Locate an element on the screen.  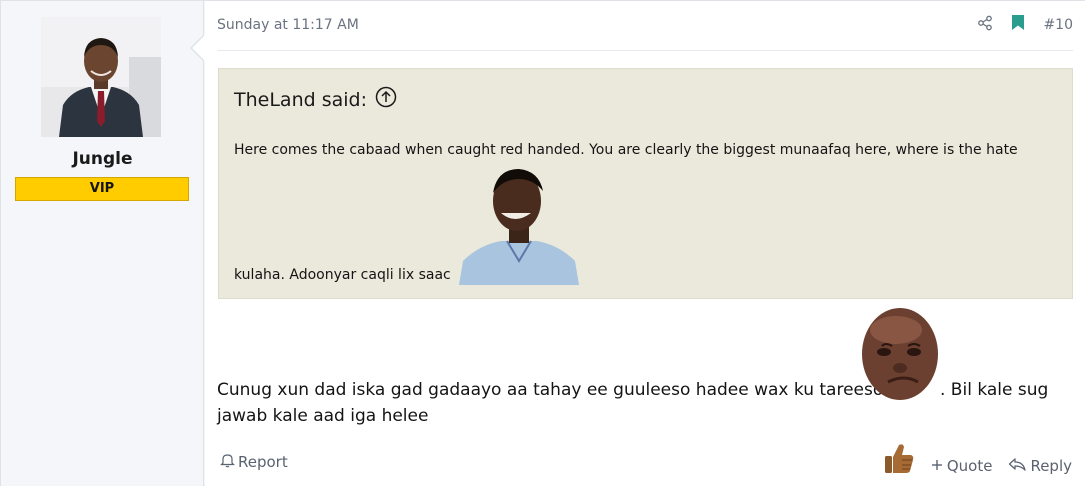
post-bottom-actions: Quote Reply is located at coordinates (977, 459).